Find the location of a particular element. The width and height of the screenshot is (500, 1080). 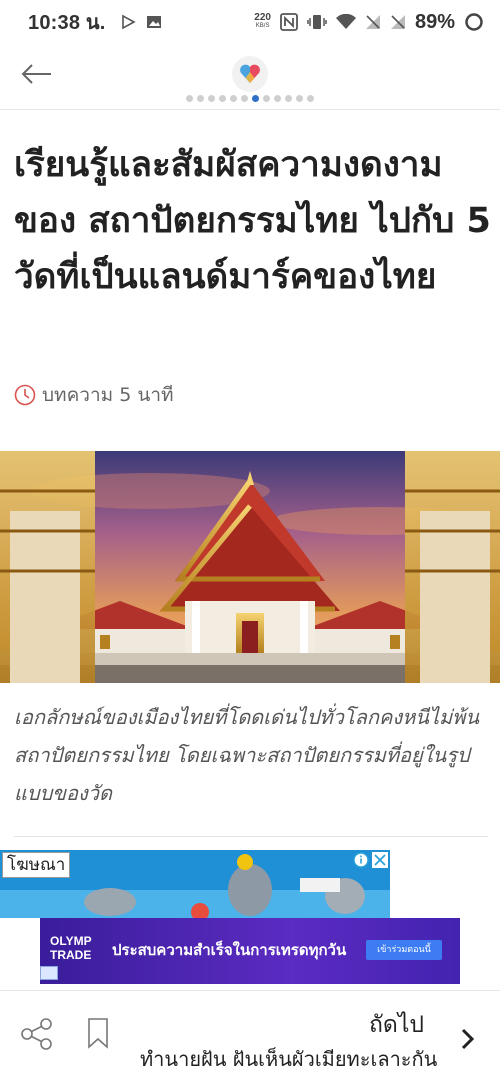

battery-ring-icon is located at coordinates (474, 22).